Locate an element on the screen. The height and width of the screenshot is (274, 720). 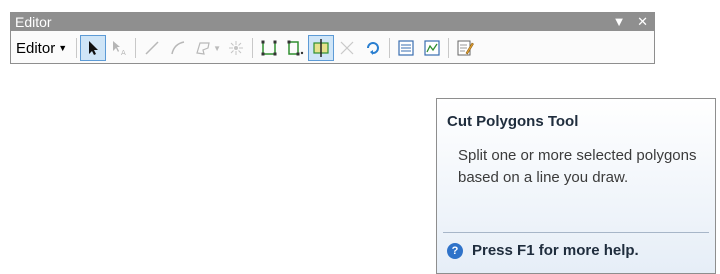
dropdown-arrow-icon: ▼ is located at coordinates (619, 21).